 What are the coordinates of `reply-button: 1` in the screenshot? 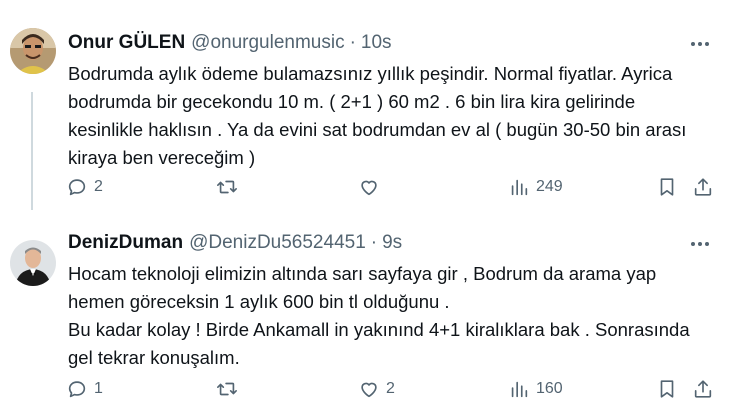 It's located at (84, 389).